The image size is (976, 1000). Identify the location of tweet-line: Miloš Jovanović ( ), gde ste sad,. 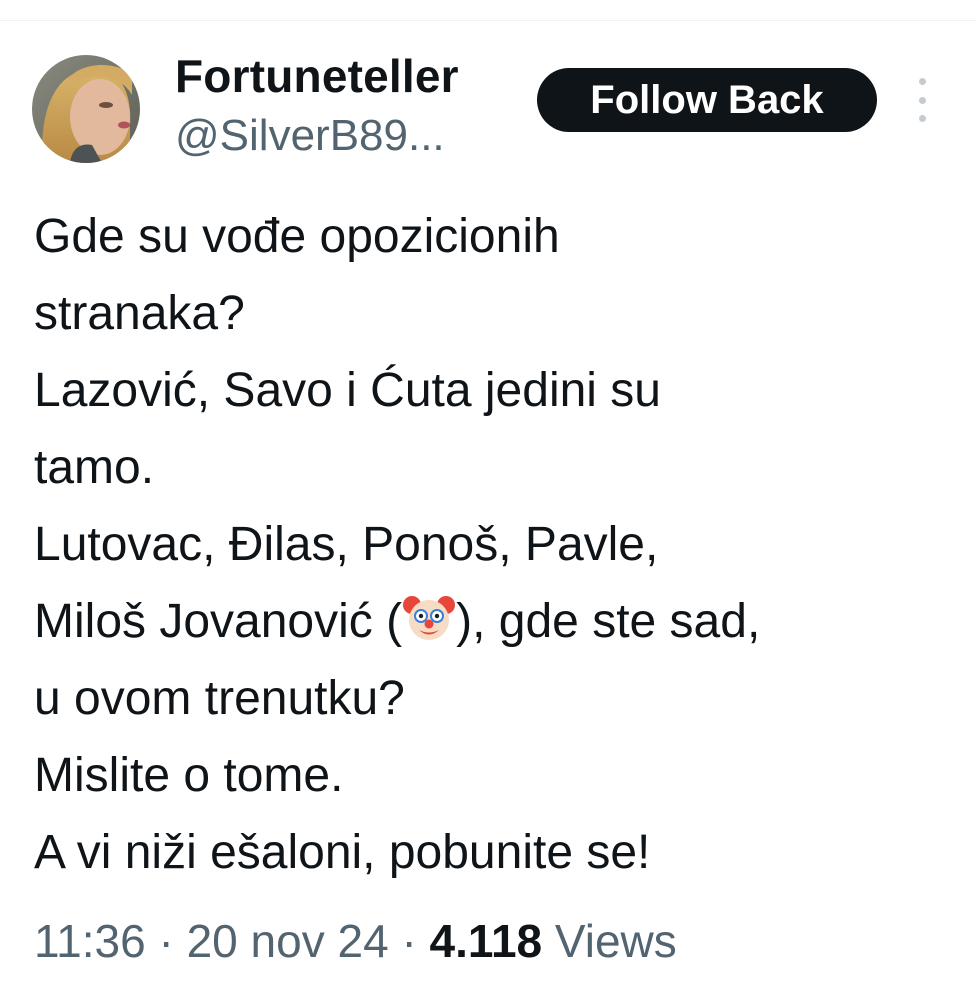
(494, 621).